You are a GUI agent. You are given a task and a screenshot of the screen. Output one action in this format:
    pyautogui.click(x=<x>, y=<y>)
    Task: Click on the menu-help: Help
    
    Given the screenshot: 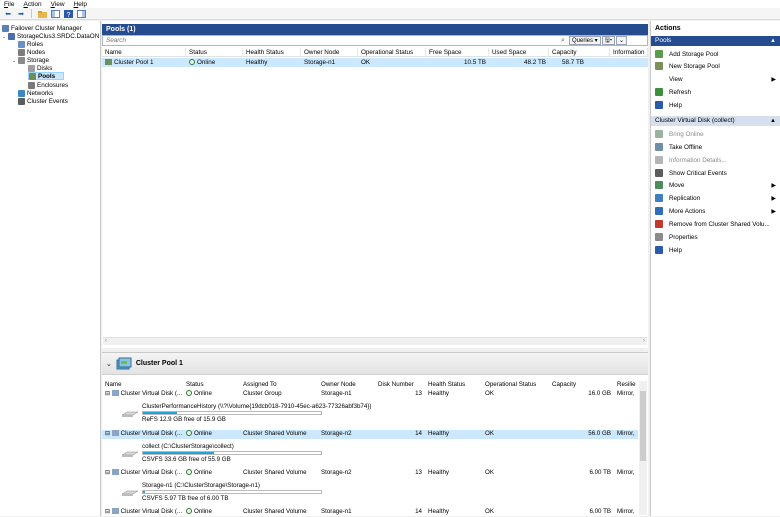 What is the action you would take?
    pyautogui.click(x=80, y=4)
    